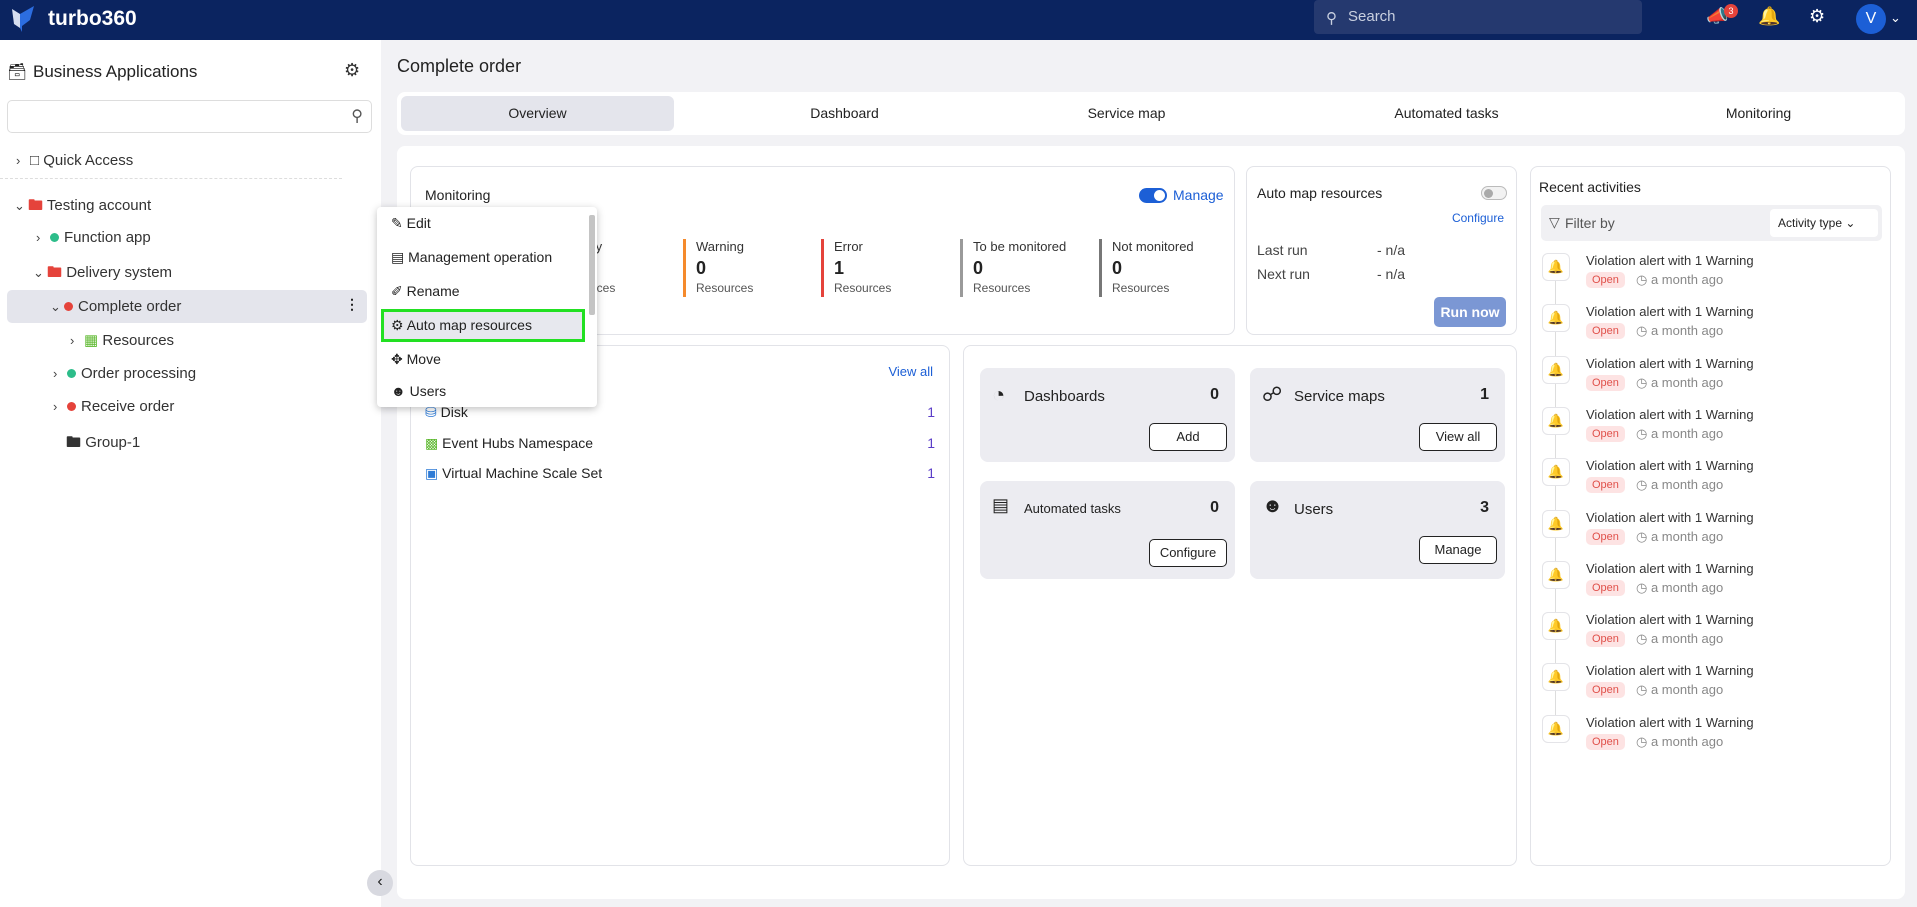 The image size is (1917, 907). I want to click on menu-item-management-operation: ▤ Management operation, so click(483, 257).